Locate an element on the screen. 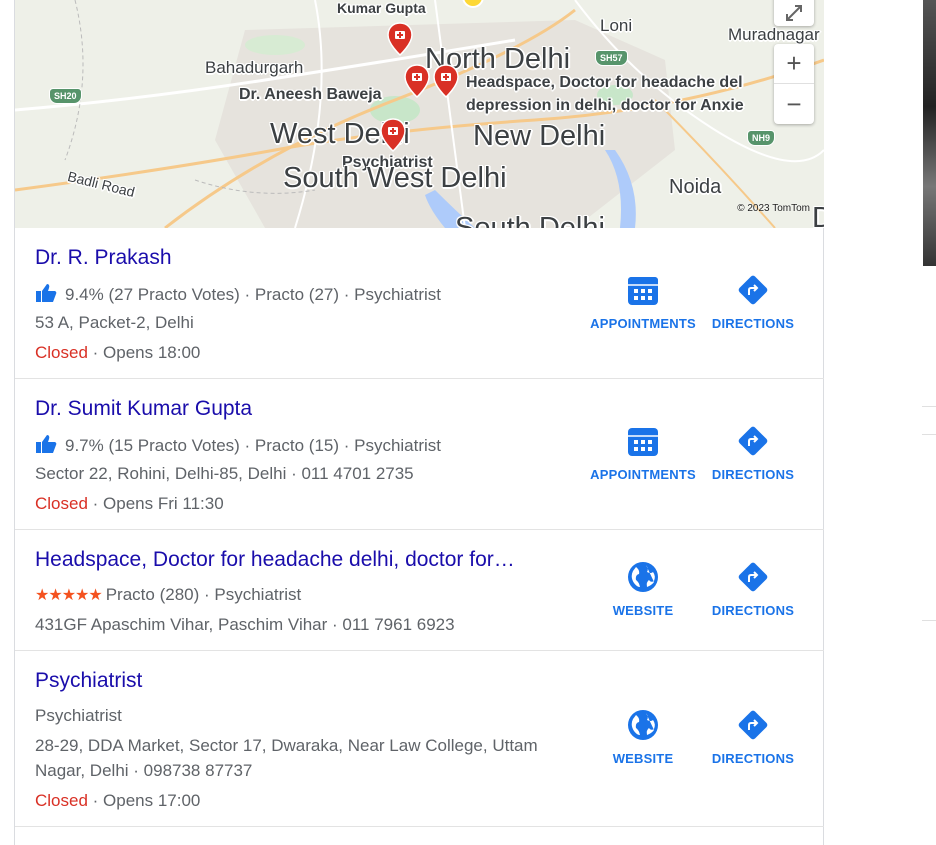  expand-icon is located at coordinates (794, 13).